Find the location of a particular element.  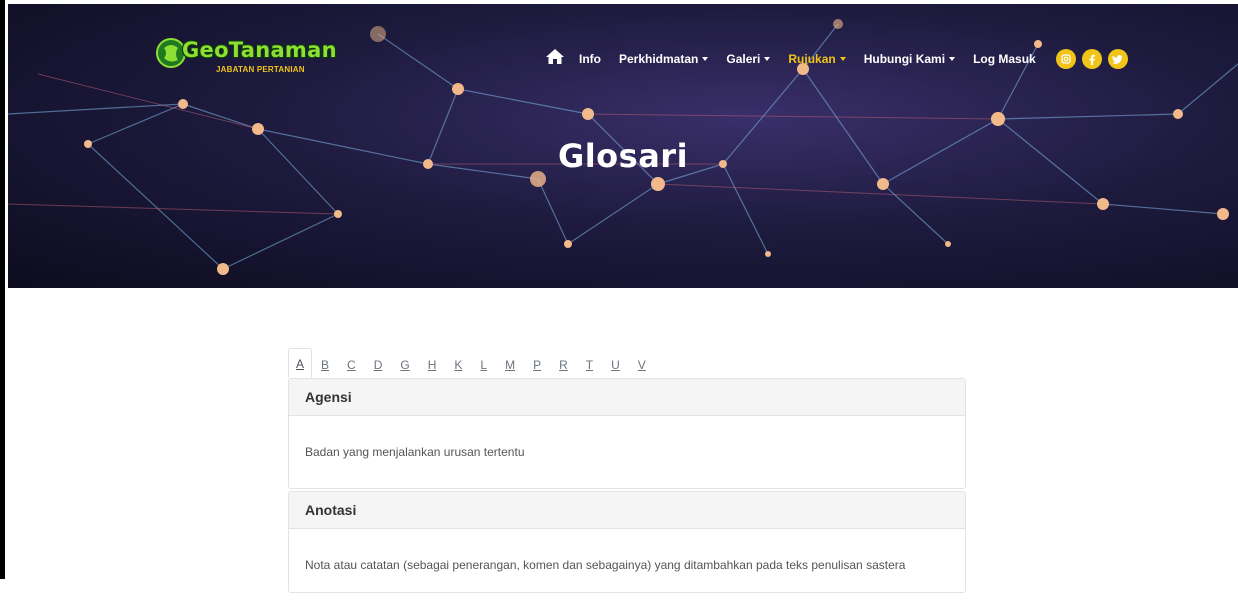

brand-name: GeoTanaman is located at coordinates (259, 50).